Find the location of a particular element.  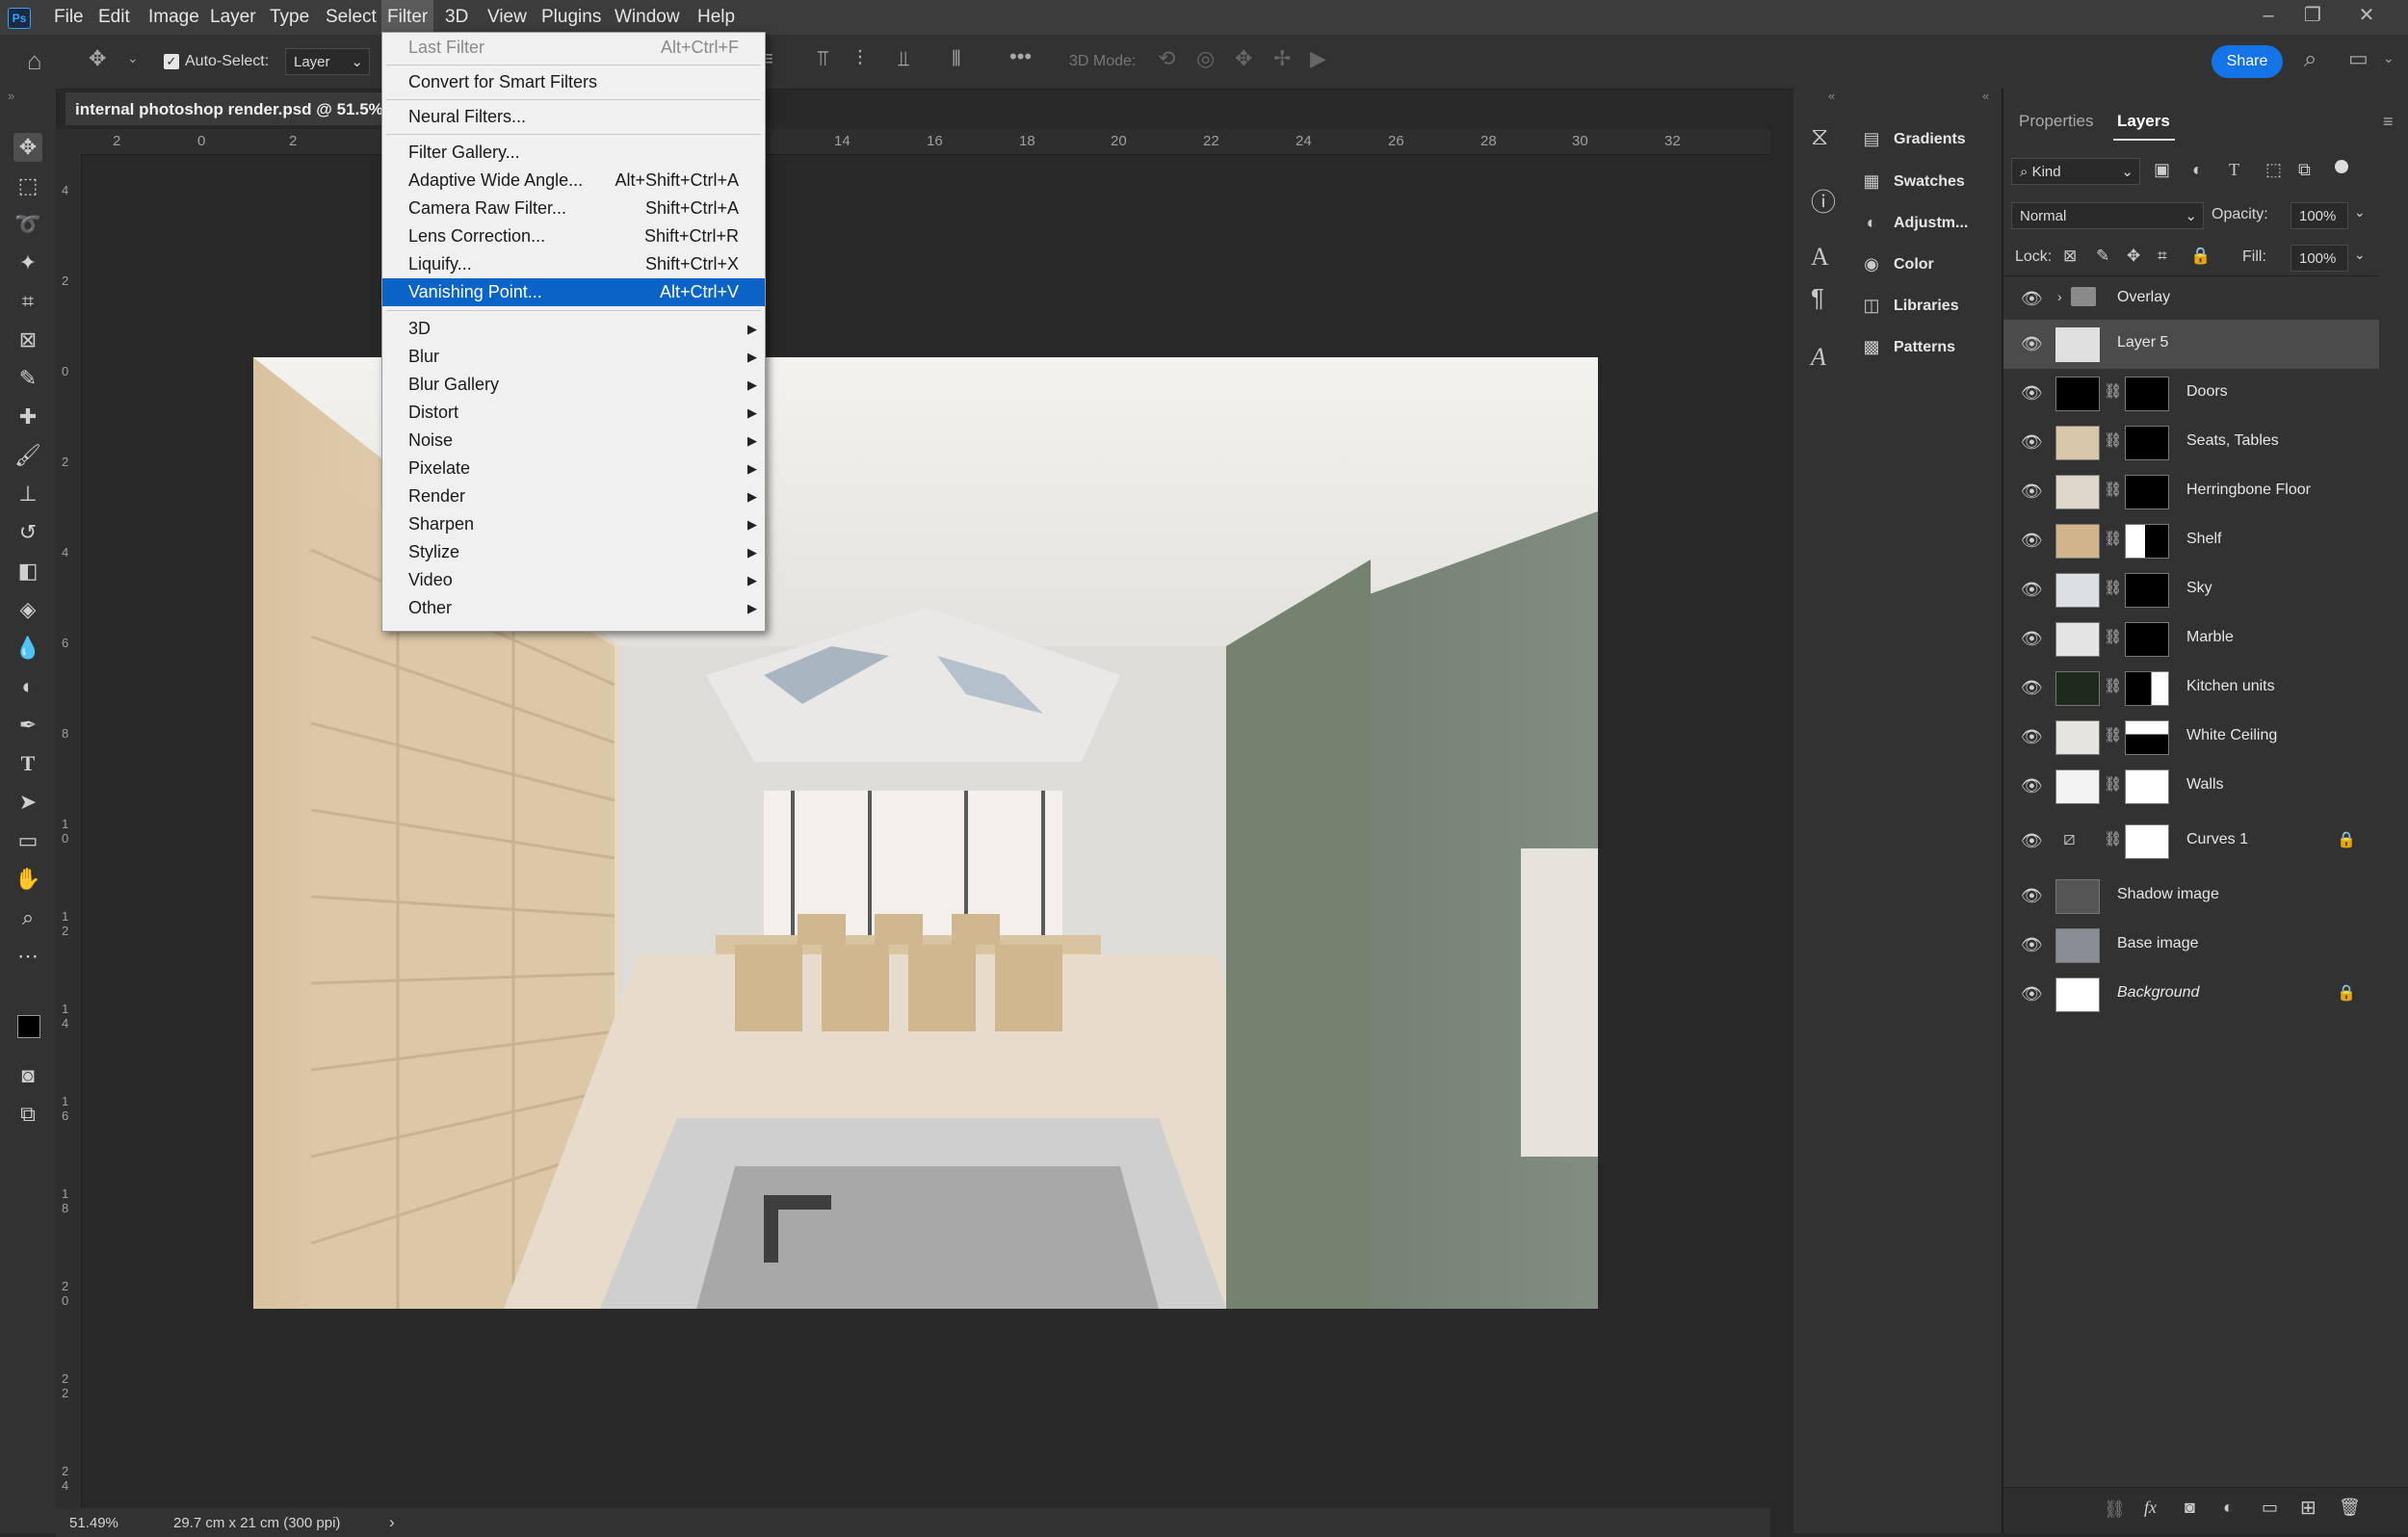

filter-menu-item-3d: 3D ▶ is located at coordinates (573, 329).